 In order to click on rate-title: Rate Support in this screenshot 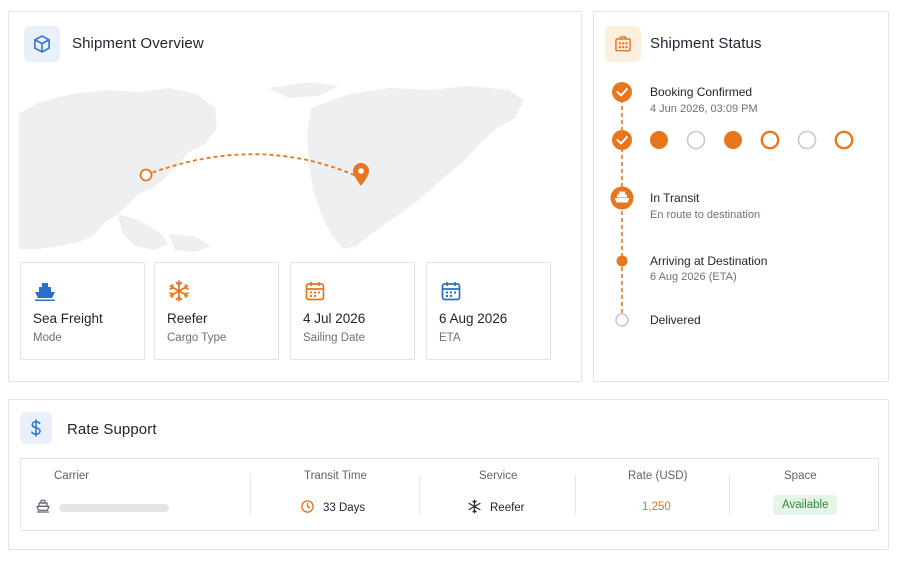, I will do `click(112, 429)`.